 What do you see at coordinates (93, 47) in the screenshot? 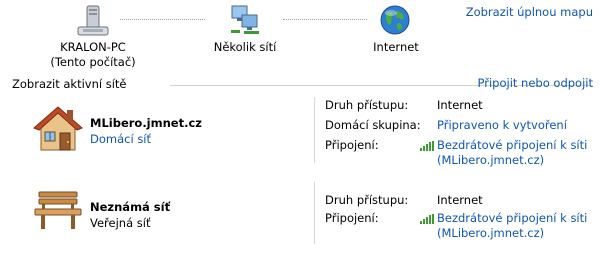
I see `computer-name: KRALON-PC` at bounding box center [93, 47].